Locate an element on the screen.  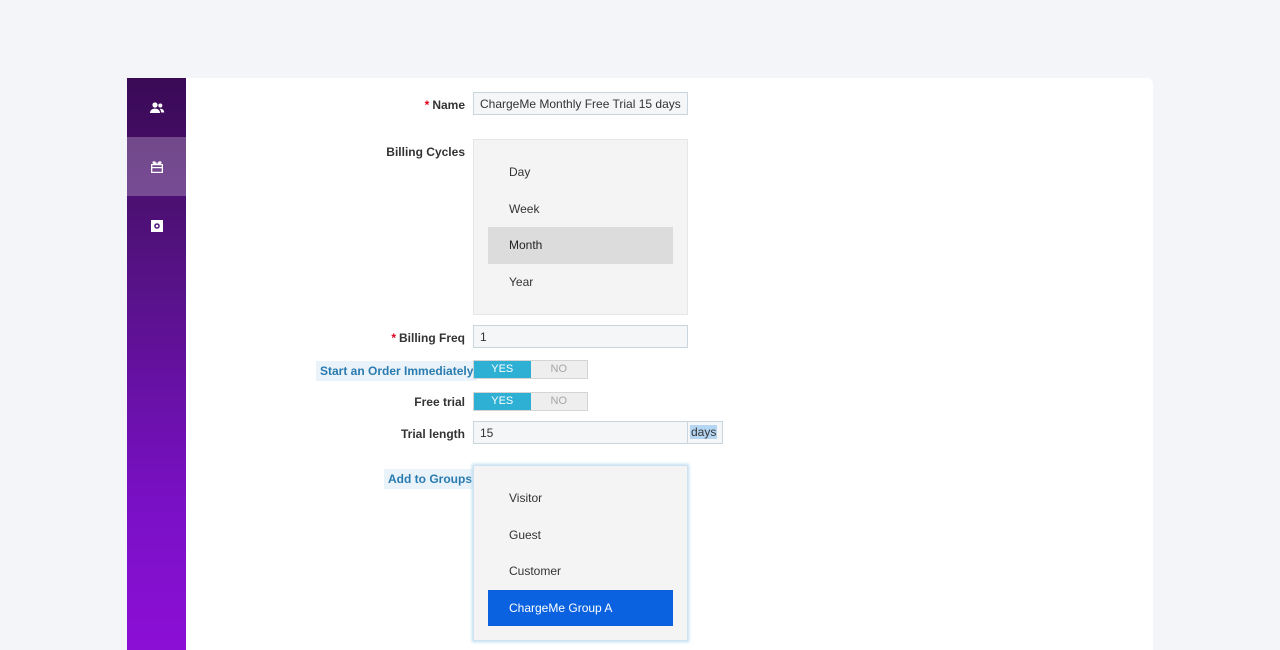
trial-length-unit: days is located at coordinates (705, 432).